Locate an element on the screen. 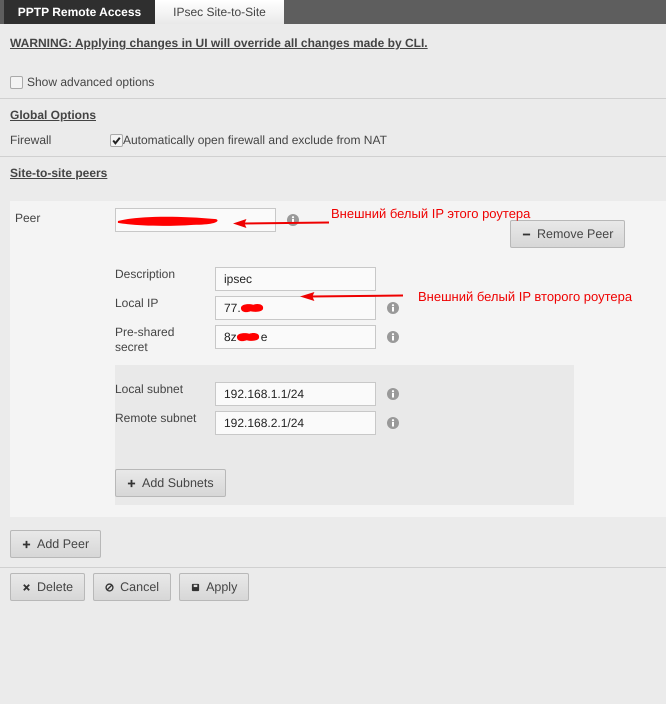 The width and height of the screenshot is (666, 704). input-field: 77. is located at coordinates (295, 308).